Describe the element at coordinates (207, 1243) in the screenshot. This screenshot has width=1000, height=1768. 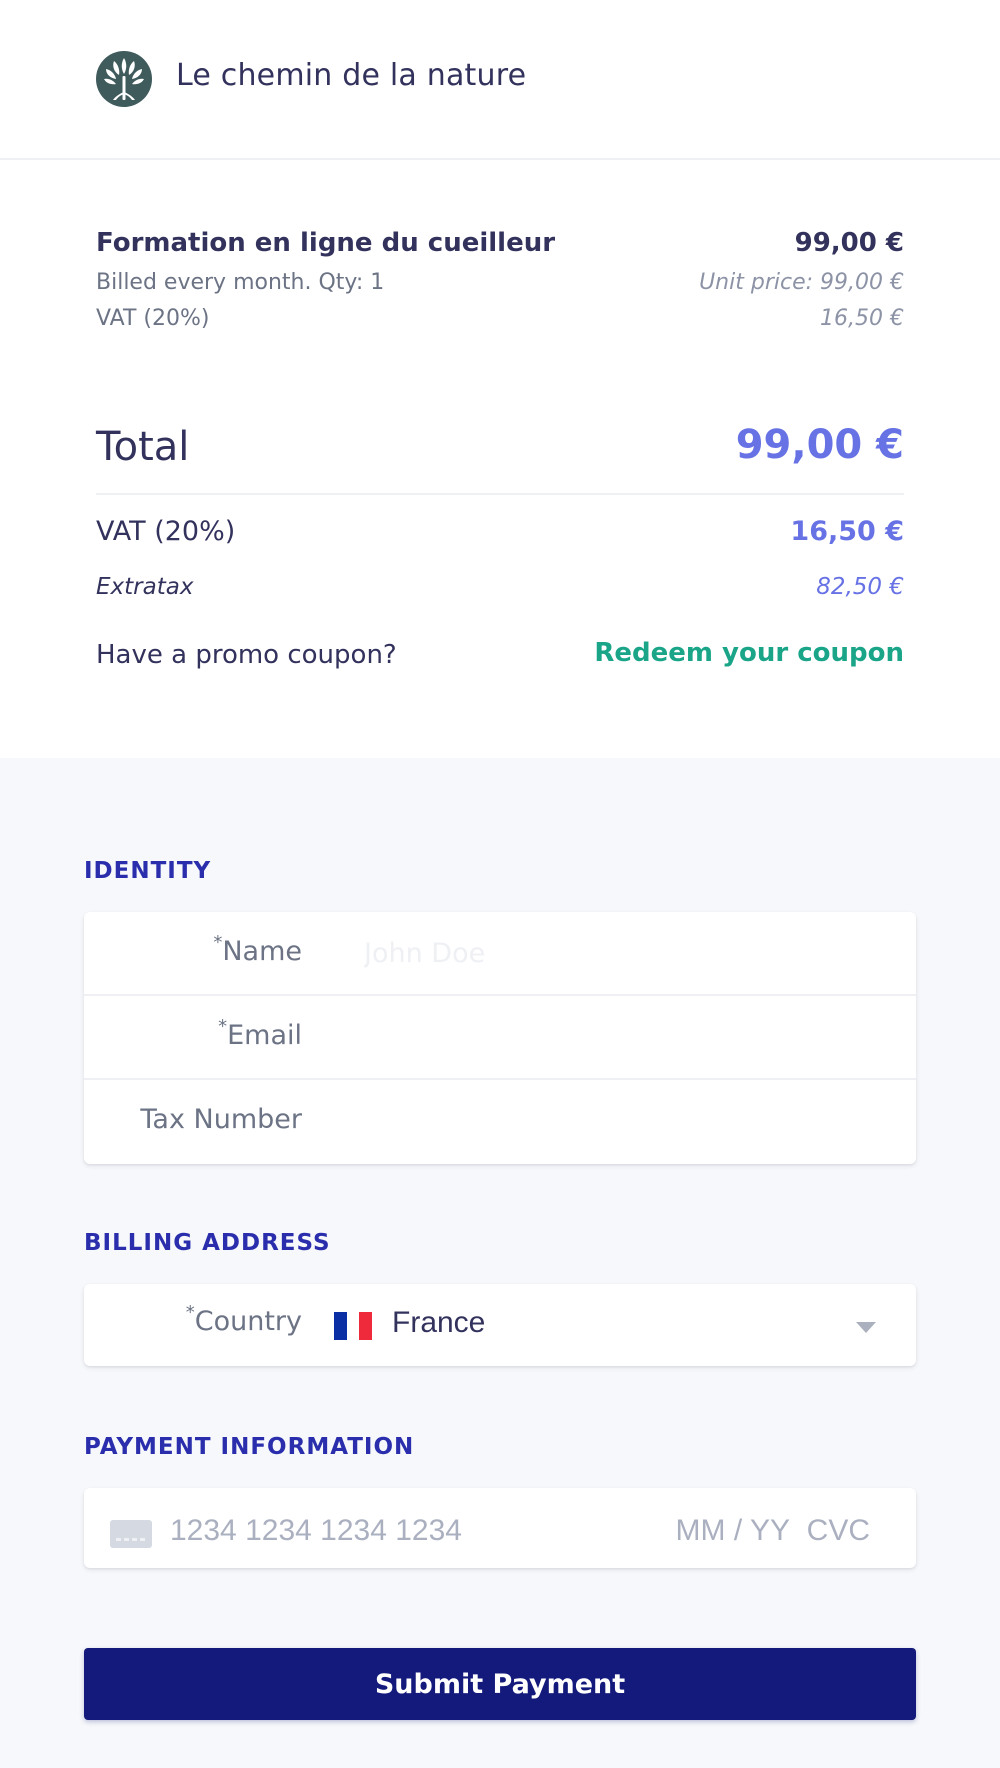
I see `billing-section-title: BILLING ADDRESS` at that location.